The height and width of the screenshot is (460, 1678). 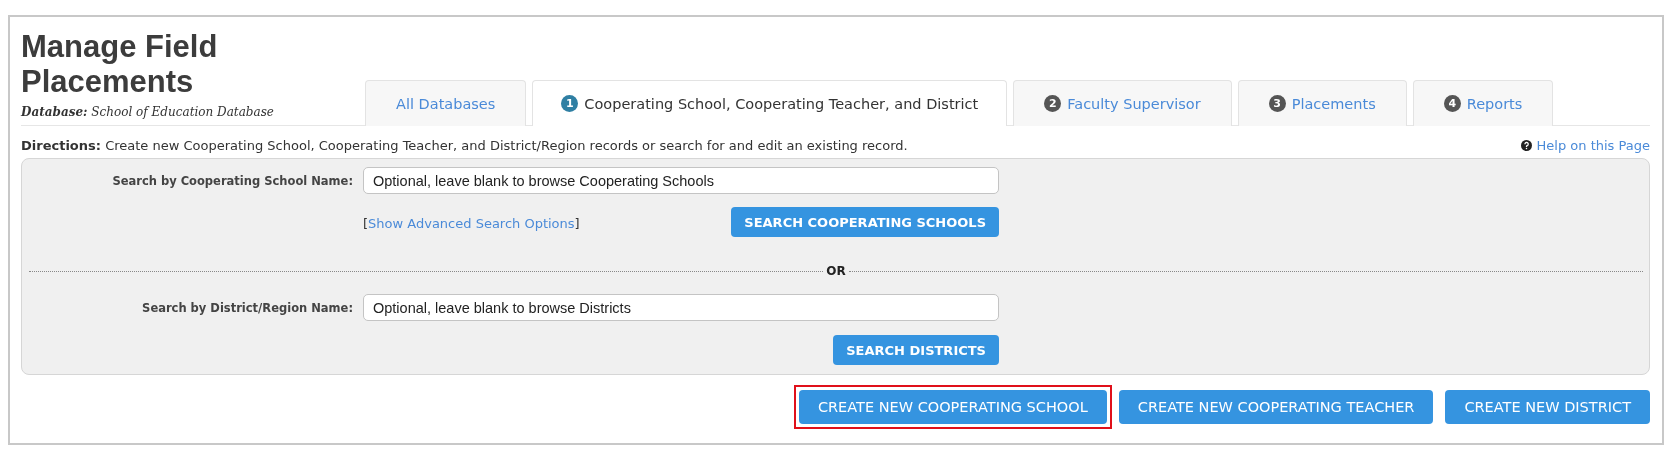 I want to click on tab: 2 Faculty Supervisor, so click(x=1122, y=103).